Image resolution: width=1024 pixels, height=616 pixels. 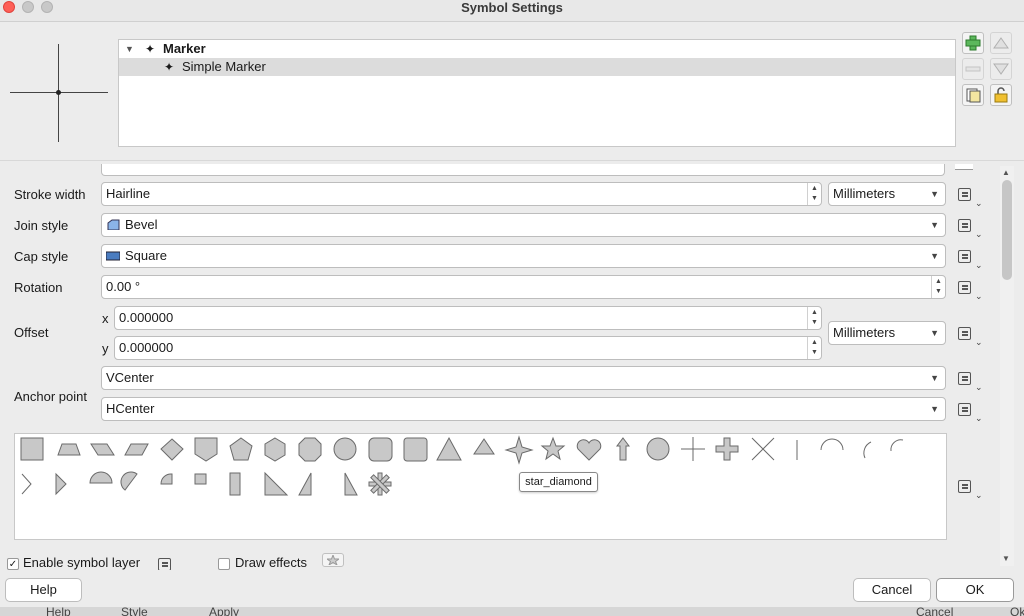 I want to click on shape-parallelogram-right, so click(x=102, y=449).